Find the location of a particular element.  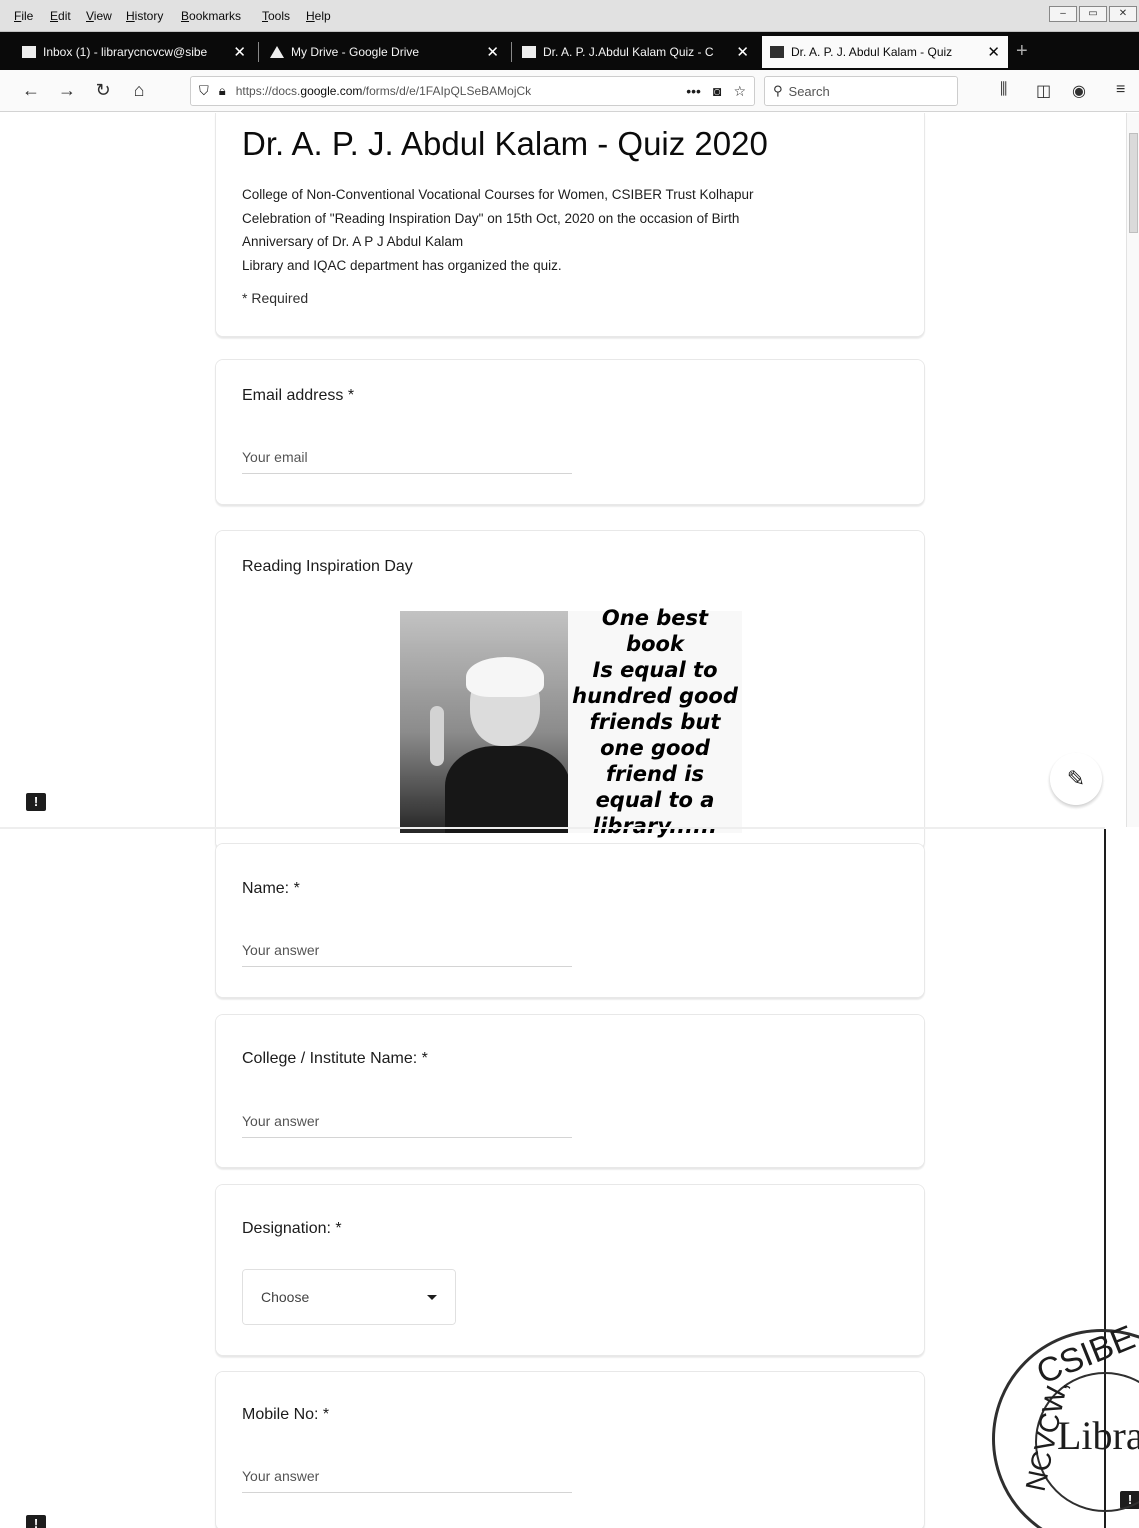

search-placeholder: Search is located at coordinates (809, 91).